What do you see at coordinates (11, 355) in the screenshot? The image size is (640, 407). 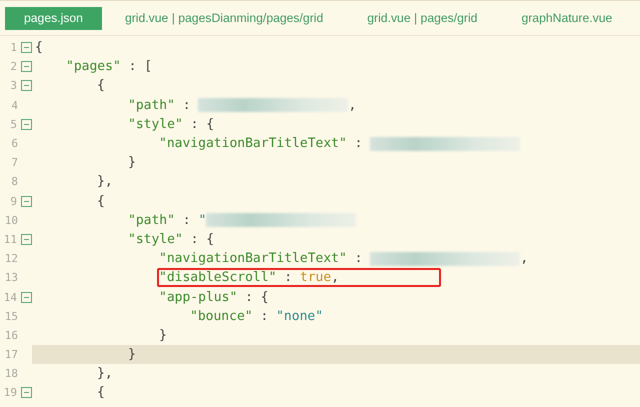 I see `line-number: 17` at bounding box center [11, 355].